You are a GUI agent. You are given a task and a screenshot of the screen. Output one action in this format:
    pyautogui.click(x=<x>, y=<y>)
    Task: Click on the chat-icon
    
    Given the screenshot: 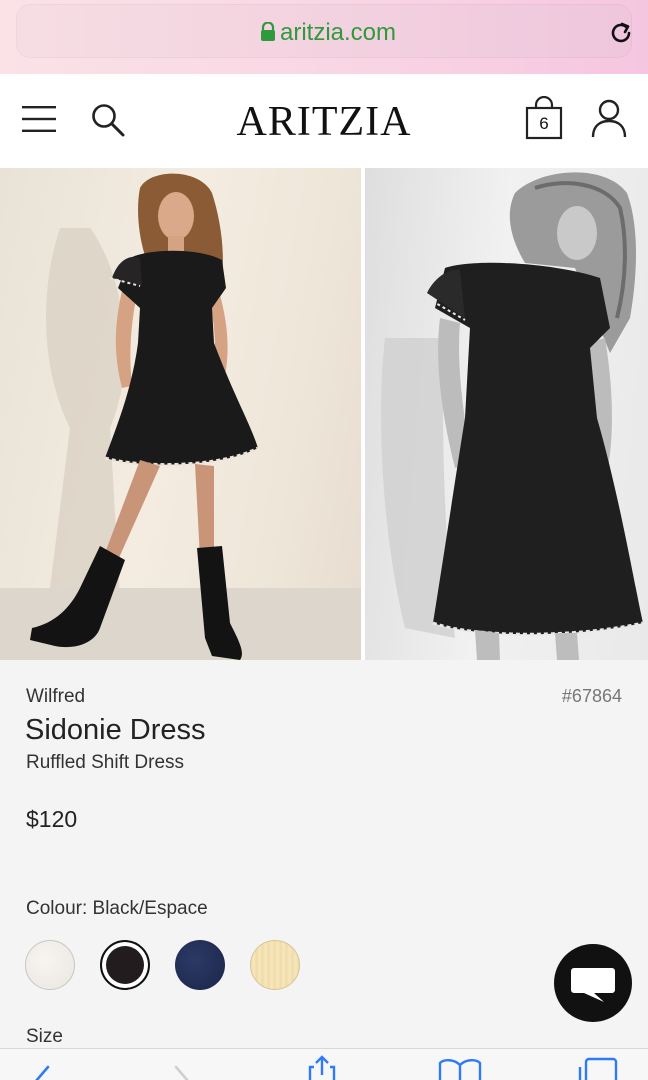 What is the action you would take?
    pyautogui.click(x=593, y=985)
    